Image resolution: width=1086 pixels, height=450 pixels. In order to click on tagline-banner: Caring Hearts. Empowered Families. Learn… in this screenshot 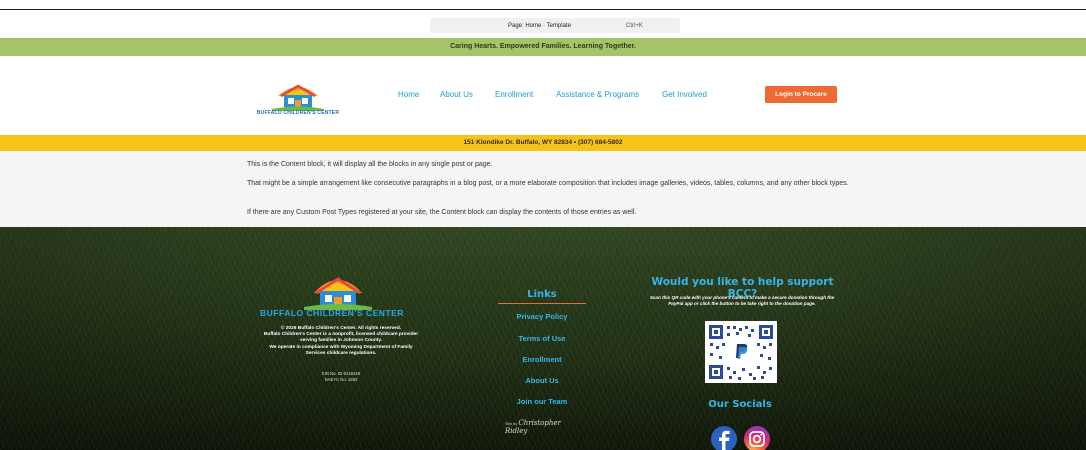, I will do `click(543, 47)`.